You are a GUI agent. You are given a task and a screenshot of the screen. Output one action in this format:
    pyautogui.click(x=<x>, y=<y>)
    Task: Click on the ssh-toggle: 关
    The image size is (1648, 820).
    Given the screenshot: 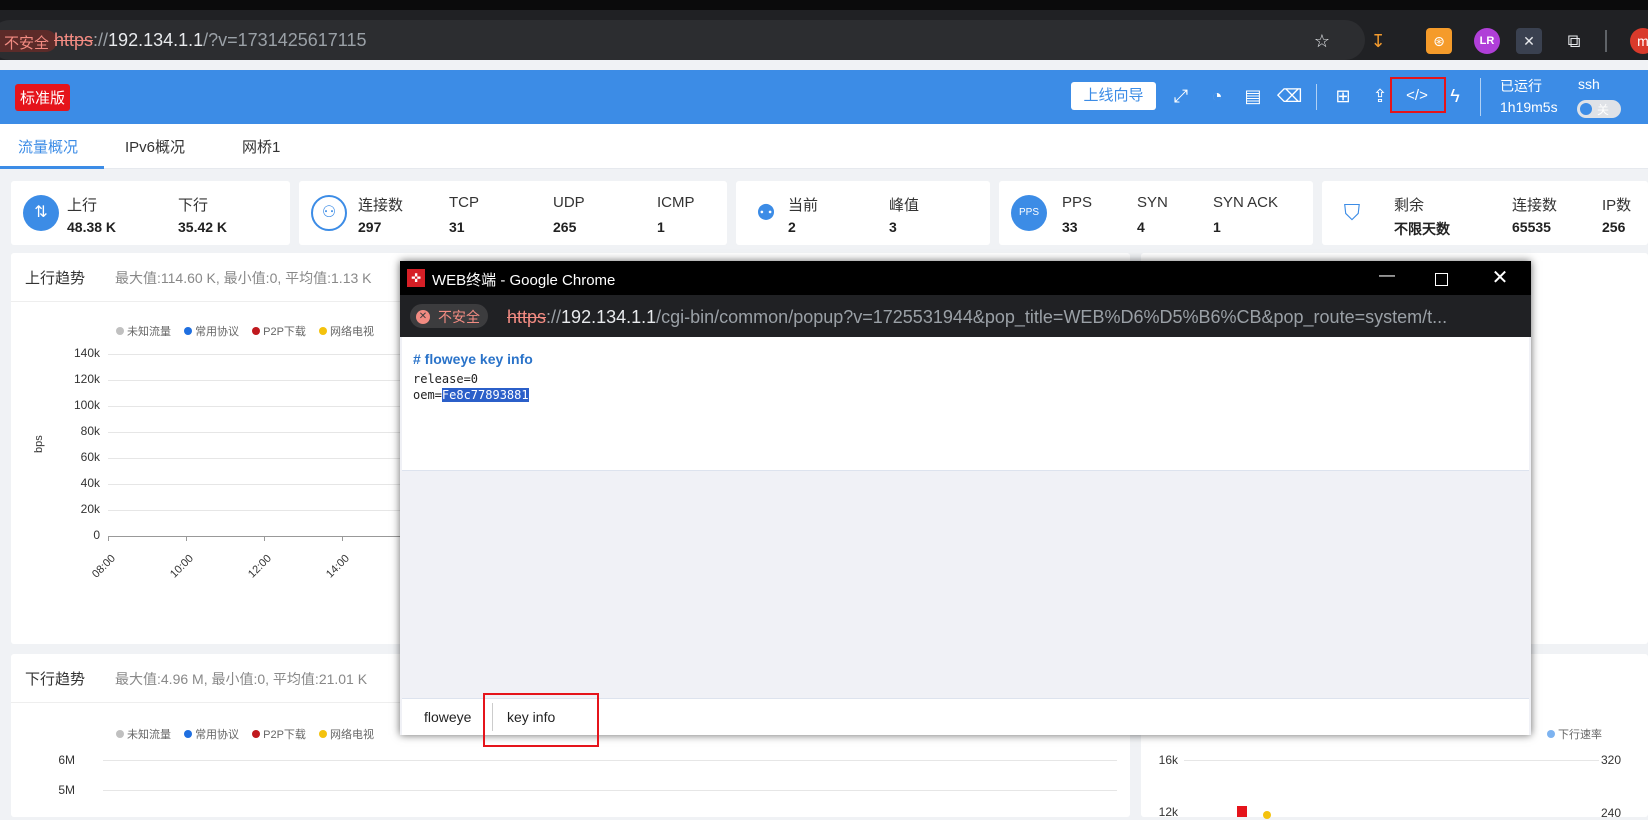 What is the action you would take?
    pyautogui.click(x=1599, y=109)
    